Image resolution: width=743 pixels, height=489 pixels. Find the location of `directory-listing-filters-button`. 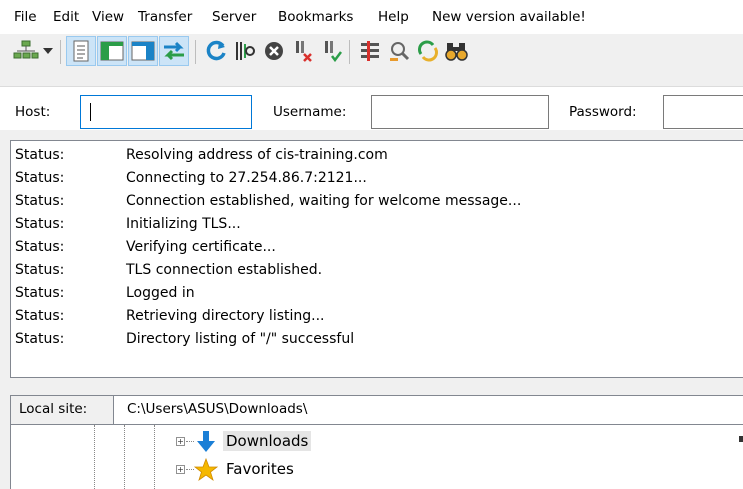

directory-listing-filters-button is located at coordinates (370, 51).